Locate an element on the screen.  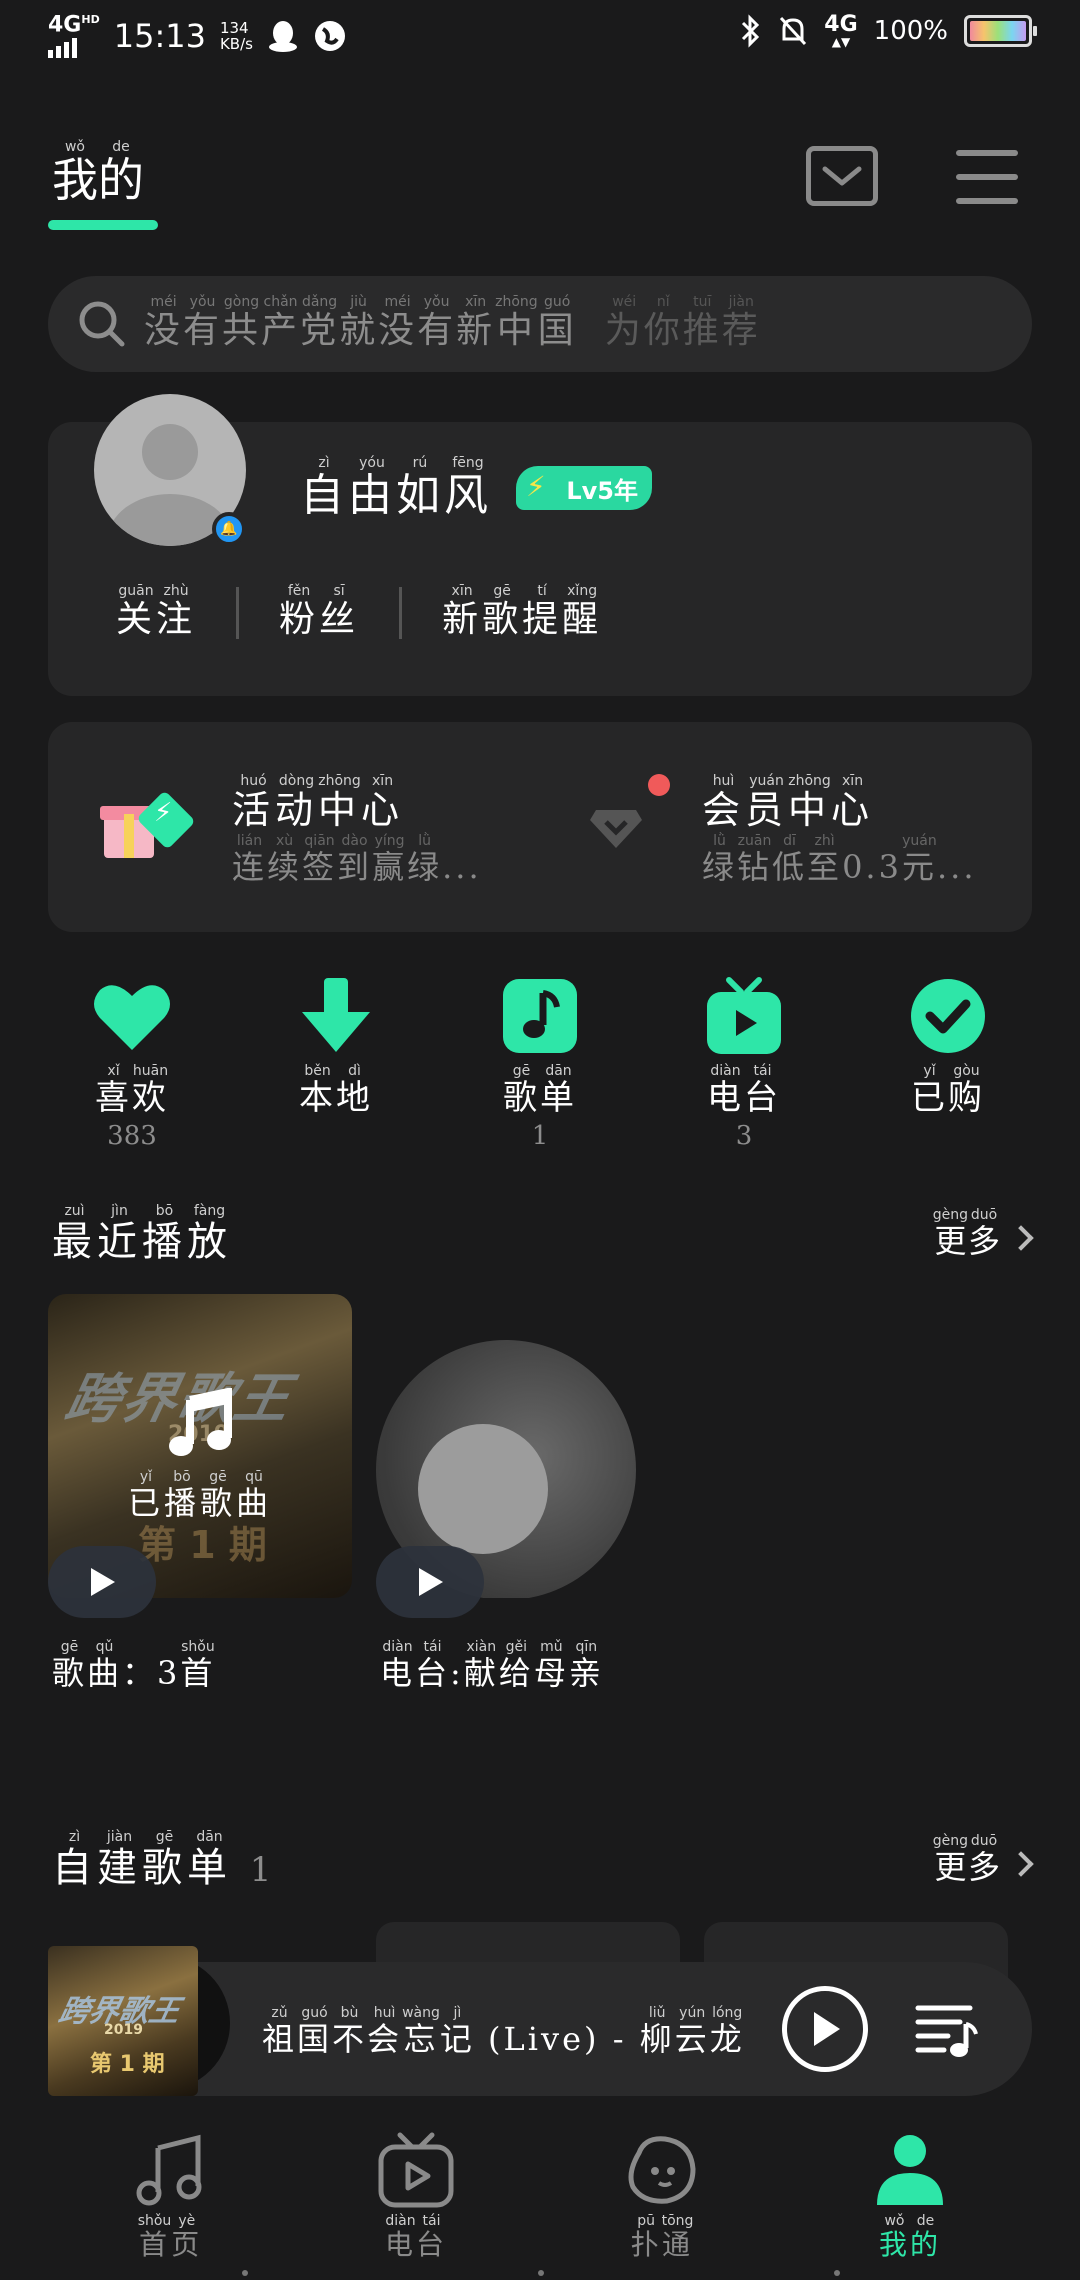
download-icon is located at coordinates (336, 1015).